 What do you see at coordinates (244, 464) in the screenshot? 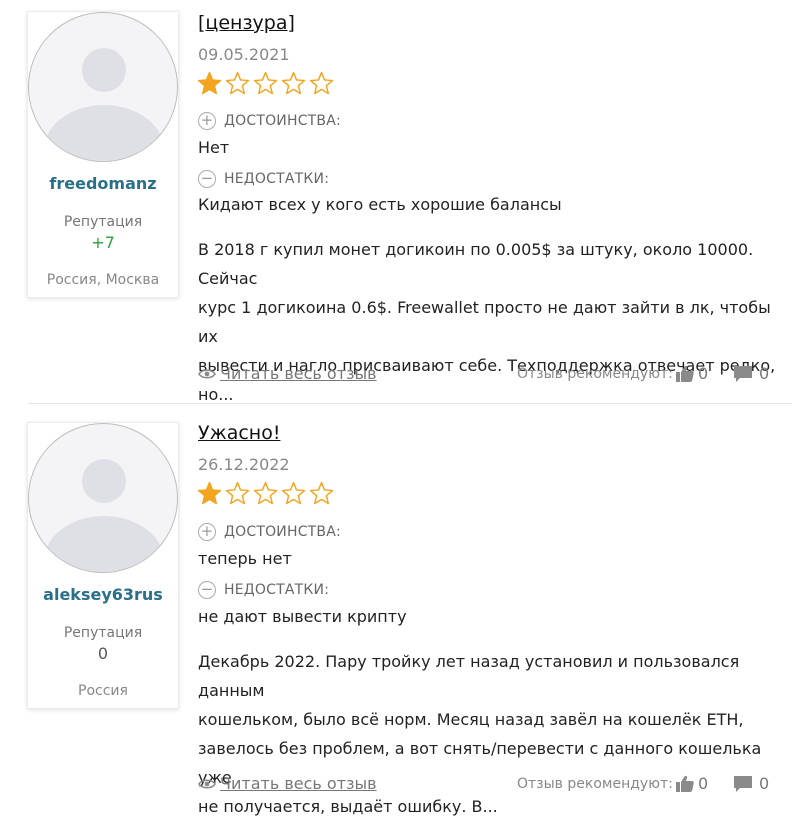
I see `review-date: 26.12.2022` at bounding box center [244, 464].